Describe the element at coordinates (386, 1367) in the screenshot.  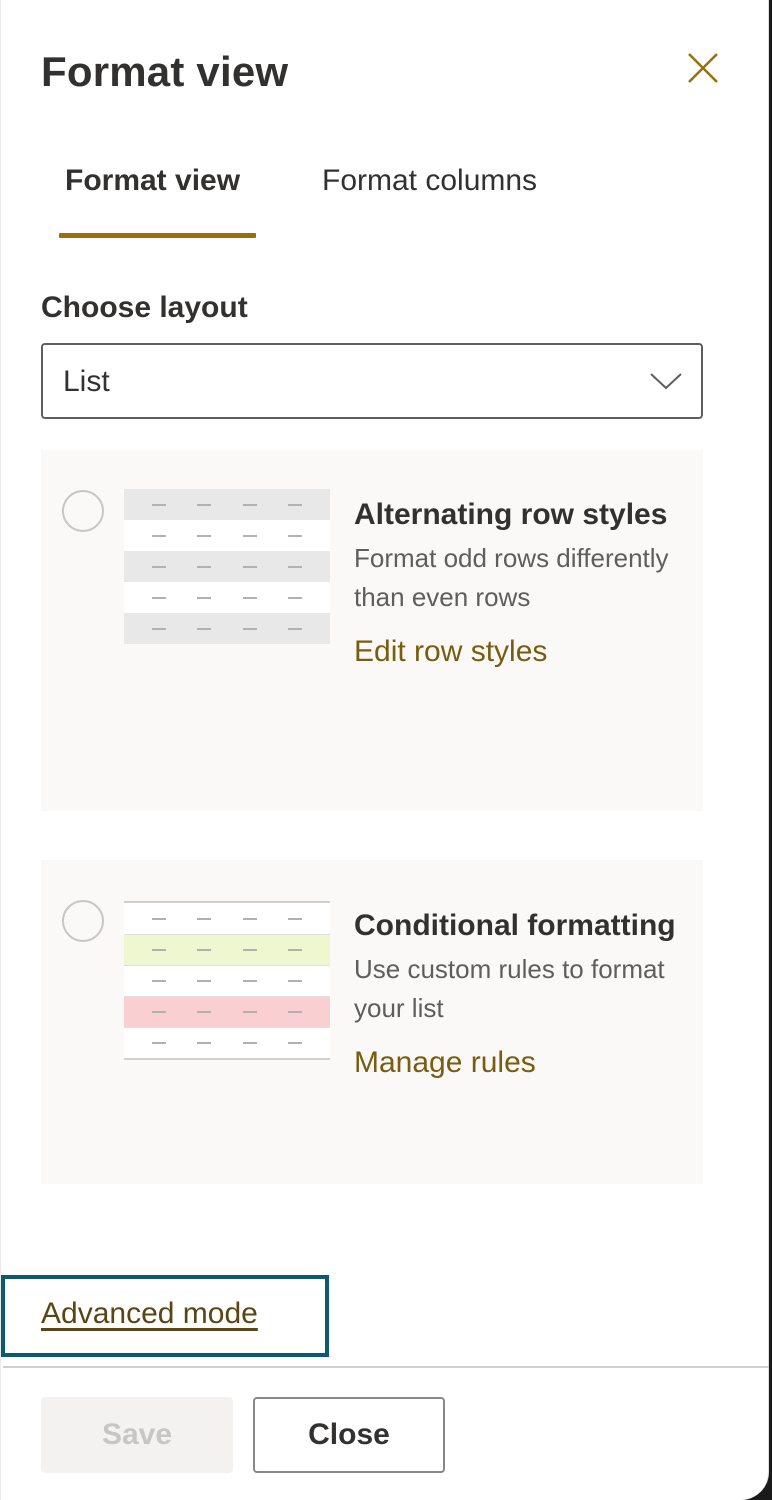
I see `footer-divider` at that location.